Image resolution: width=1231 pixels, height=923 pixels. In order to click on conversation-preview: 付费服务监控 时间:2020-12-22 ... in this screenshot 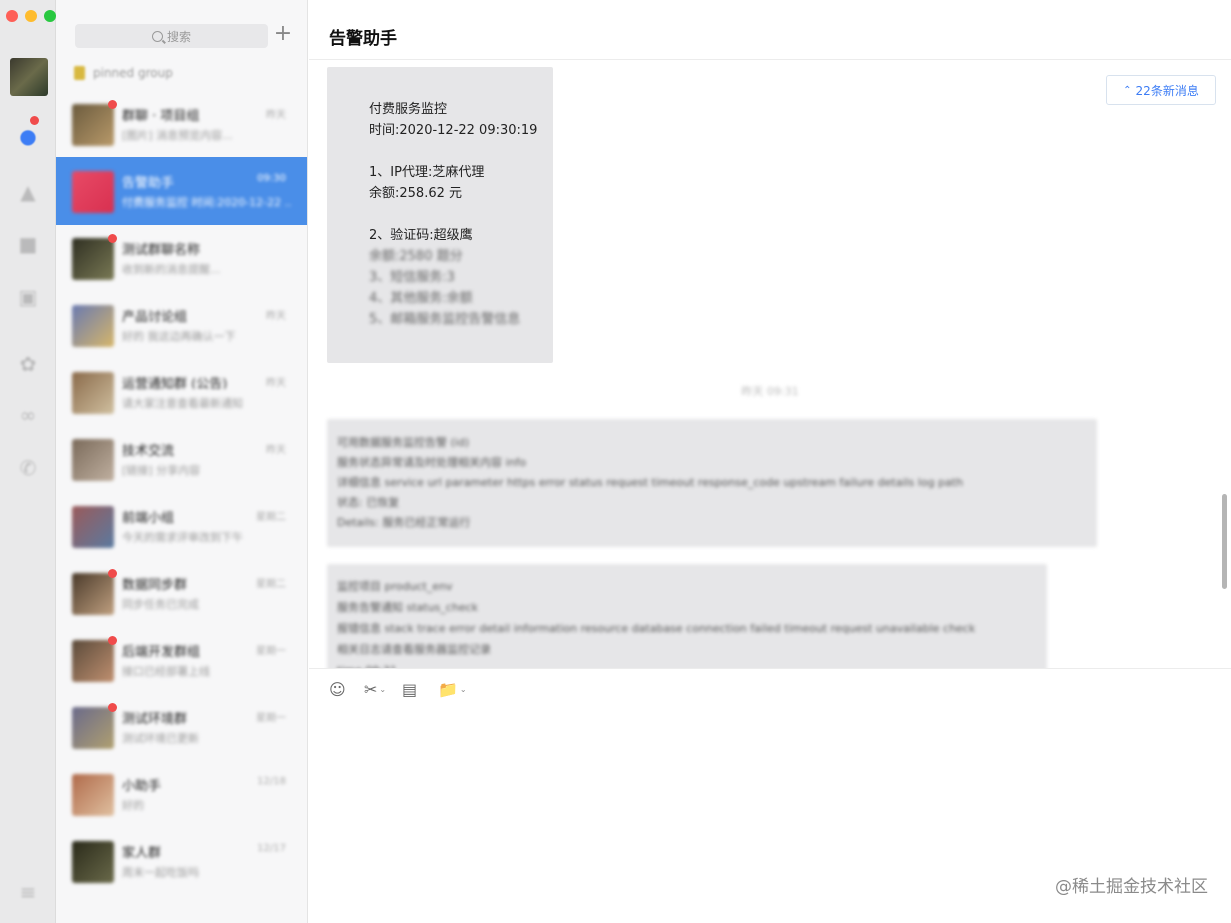, I will do `click(207, 202)`.